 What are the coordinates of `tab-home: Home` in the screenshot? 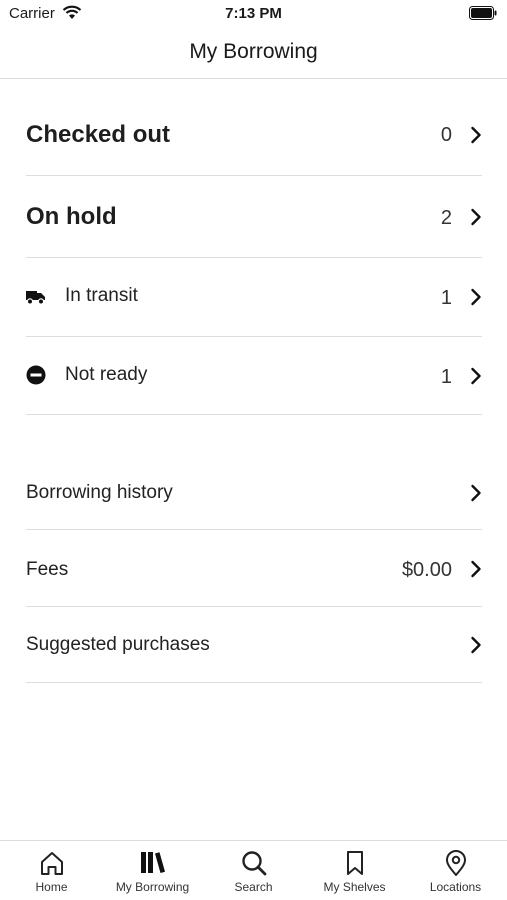 It's located at (51, 870).